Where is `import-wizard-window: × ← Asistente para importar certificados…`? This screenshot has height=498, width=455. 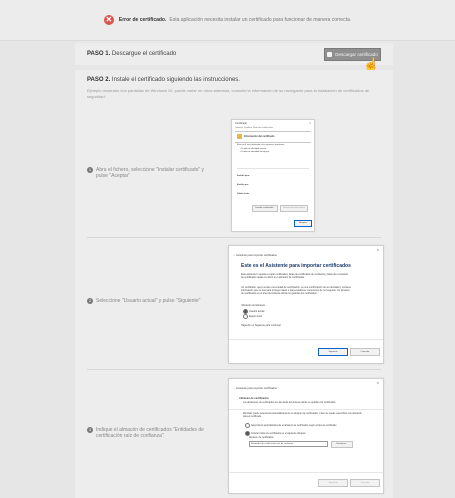
import-wizard-window: × ← Asistente para importar certificados… is located at coordinates (306, 304).